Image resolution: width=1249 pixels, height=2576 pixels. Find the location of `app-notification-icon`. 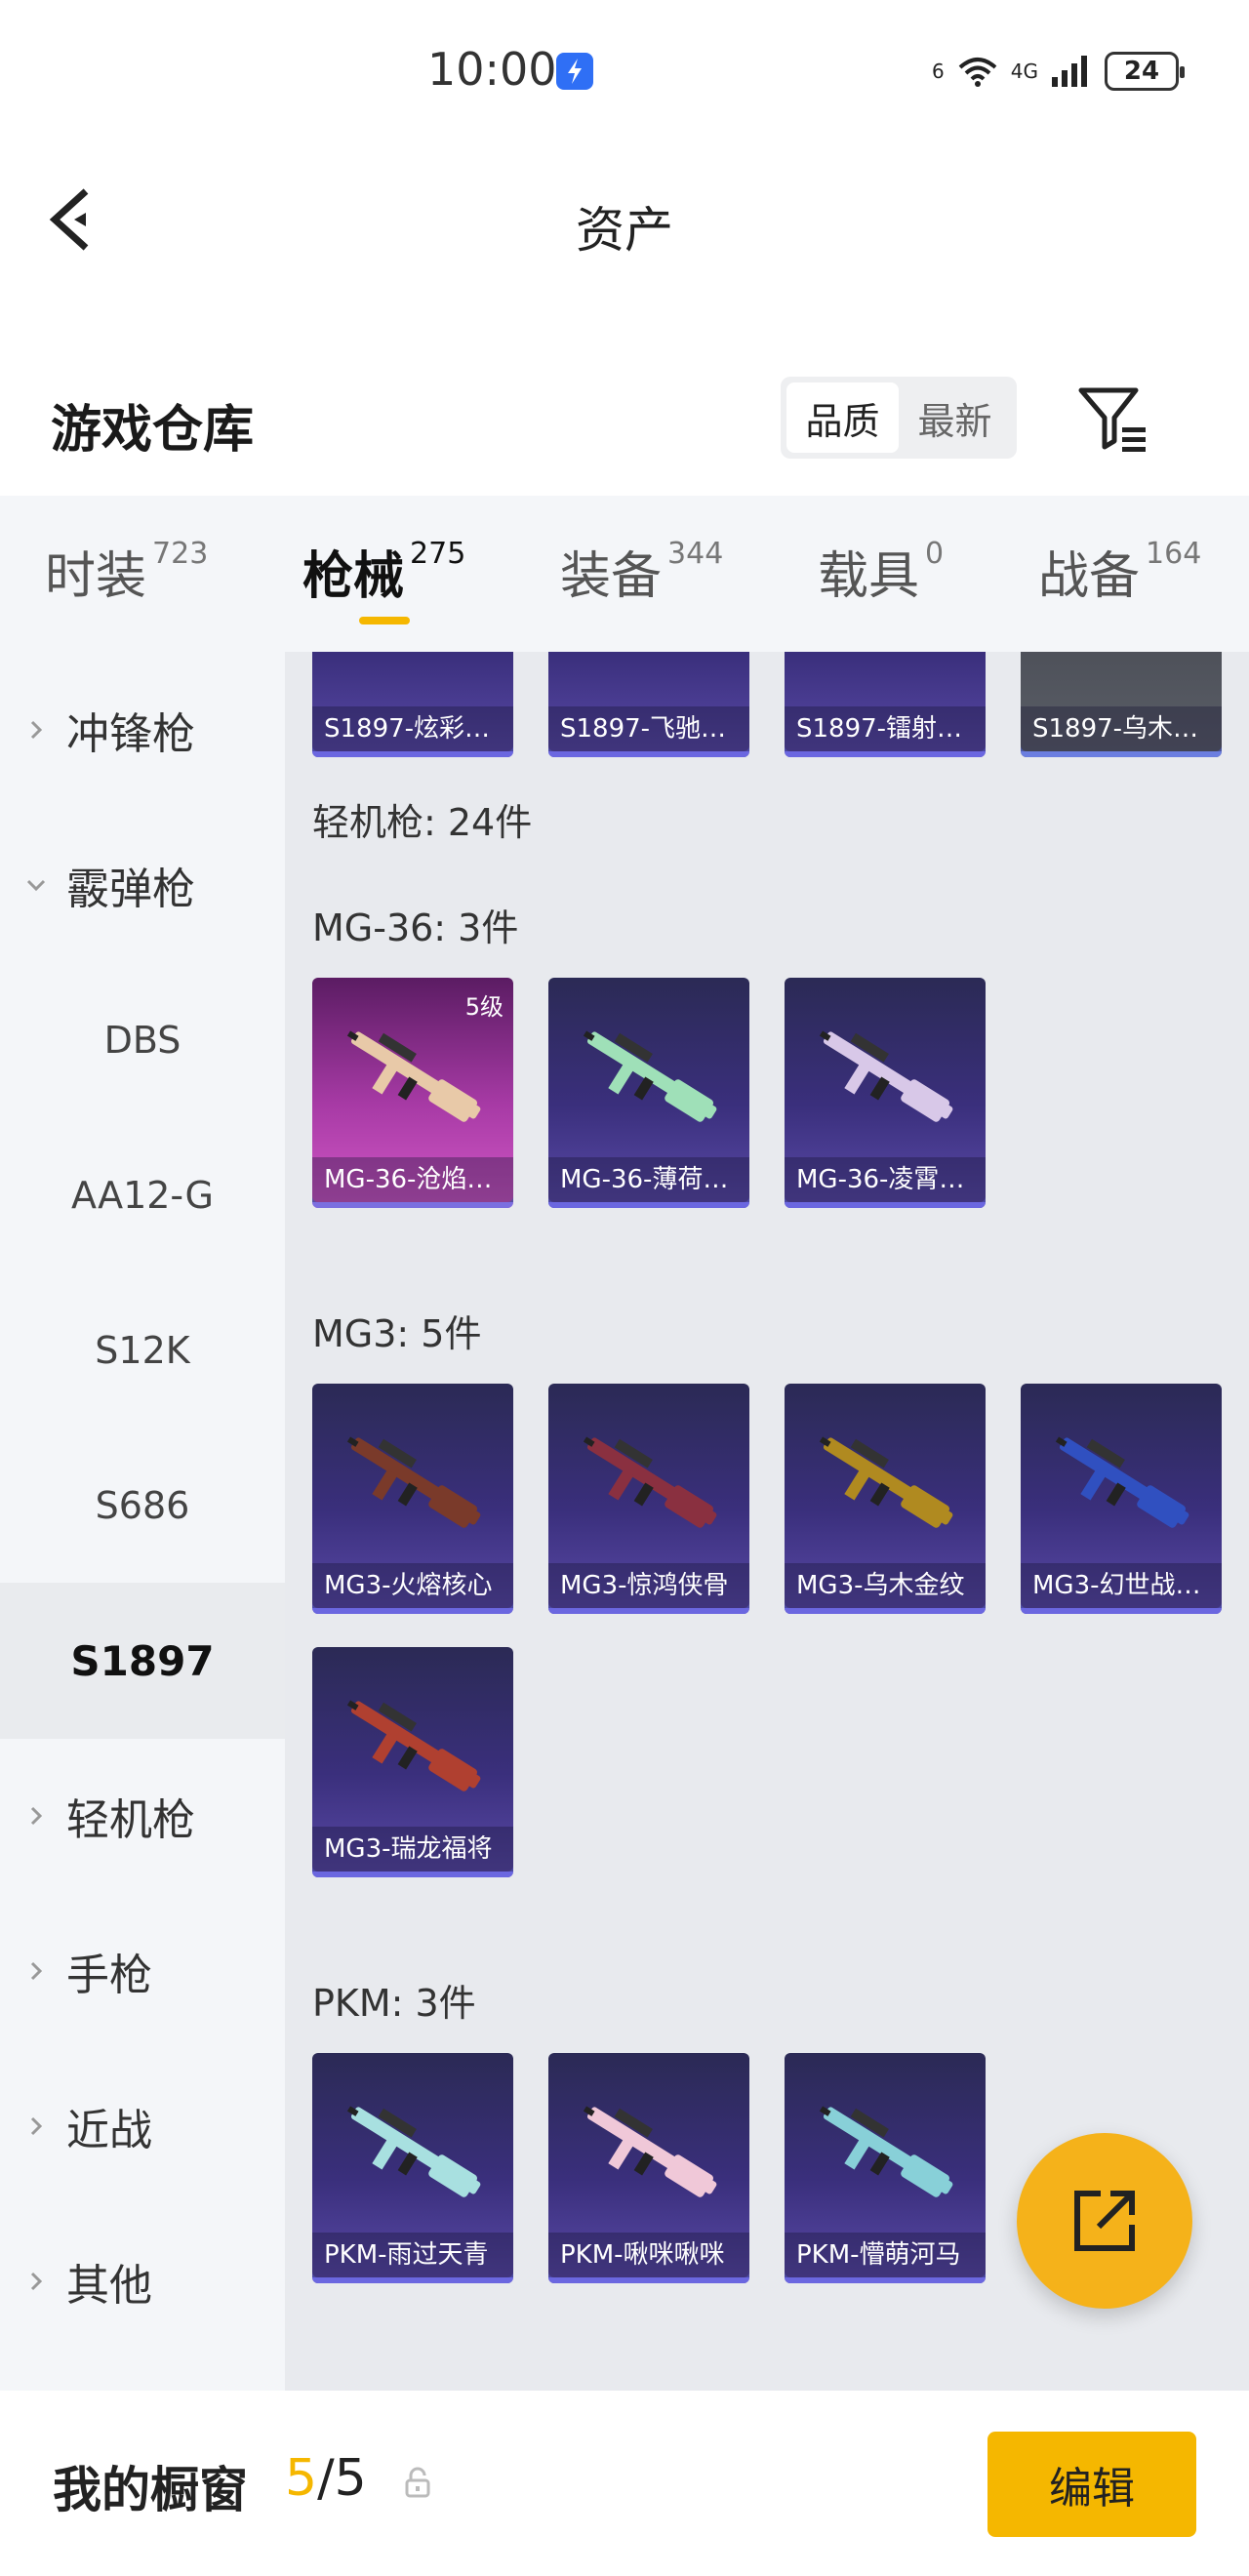

app-notification-icon is located at coordinates (574, 71).